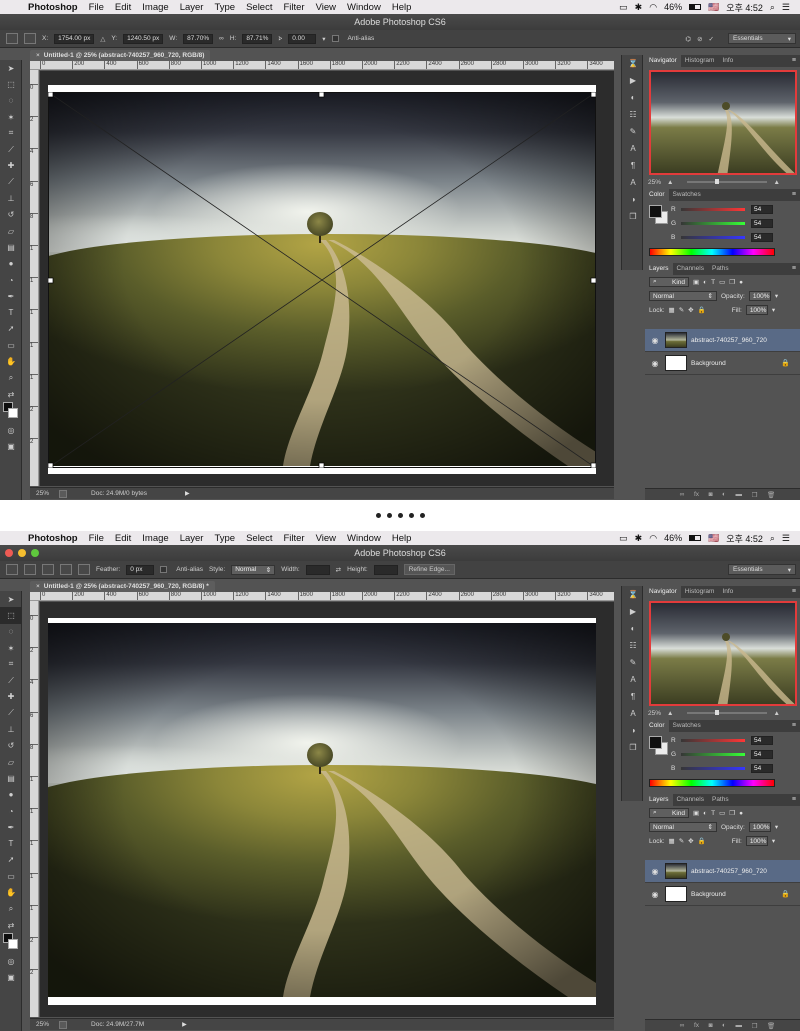 The width and height of the screenshot is (800, 1031). I want to click on menu-filter: Filter, so click(293, 7).